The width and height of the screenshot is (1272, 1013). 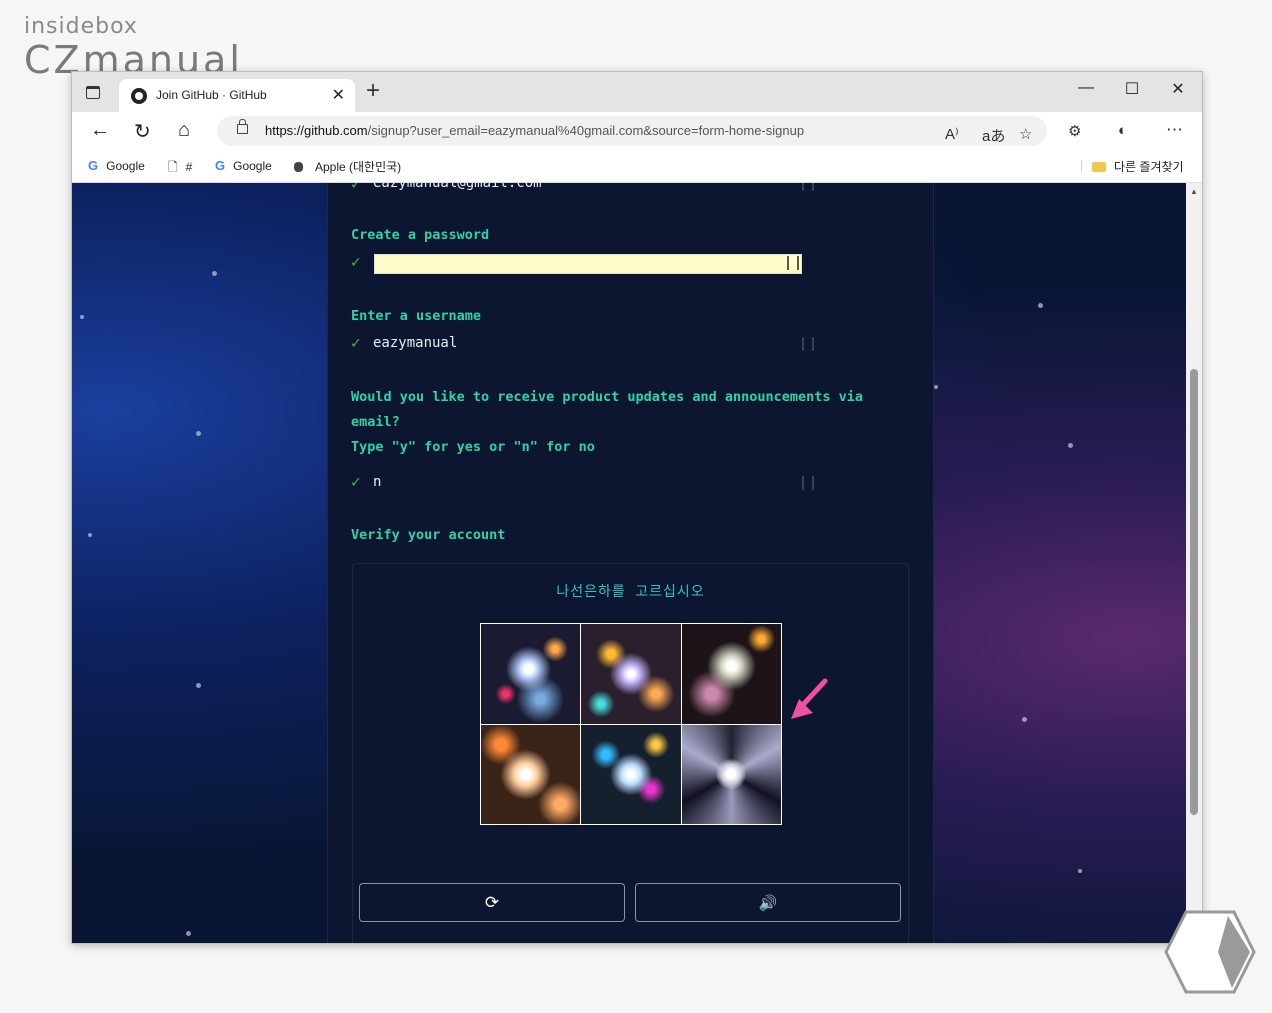 I want to click on captcha-image-grid, so click(x=631, y=724).